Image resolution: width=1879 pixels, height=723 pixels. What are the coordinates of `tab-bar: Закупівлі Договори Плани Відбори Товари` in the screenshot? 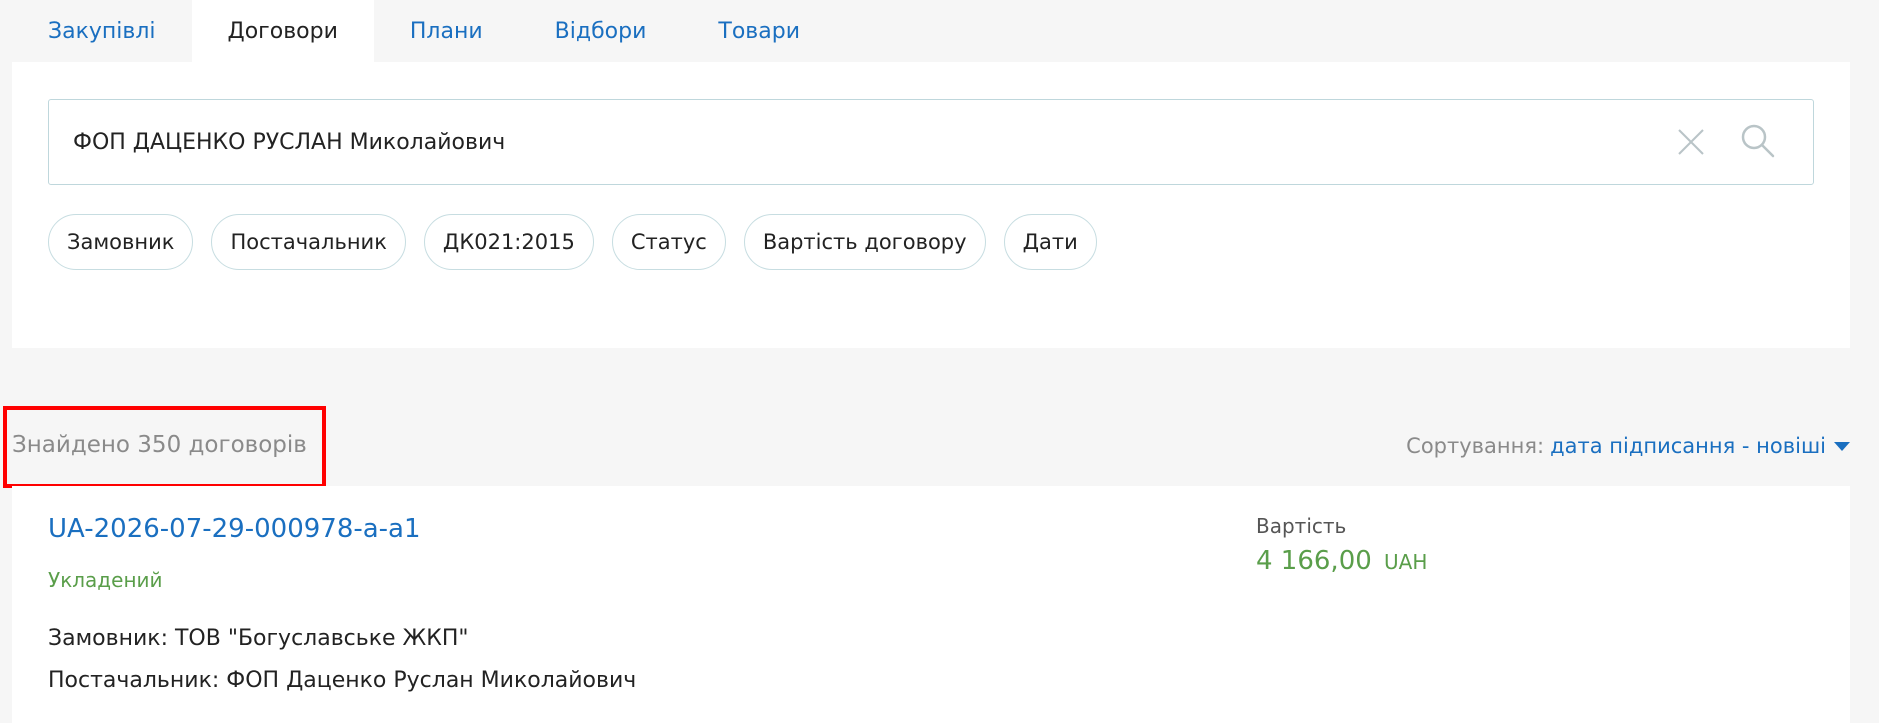 It's located at (424, 31).